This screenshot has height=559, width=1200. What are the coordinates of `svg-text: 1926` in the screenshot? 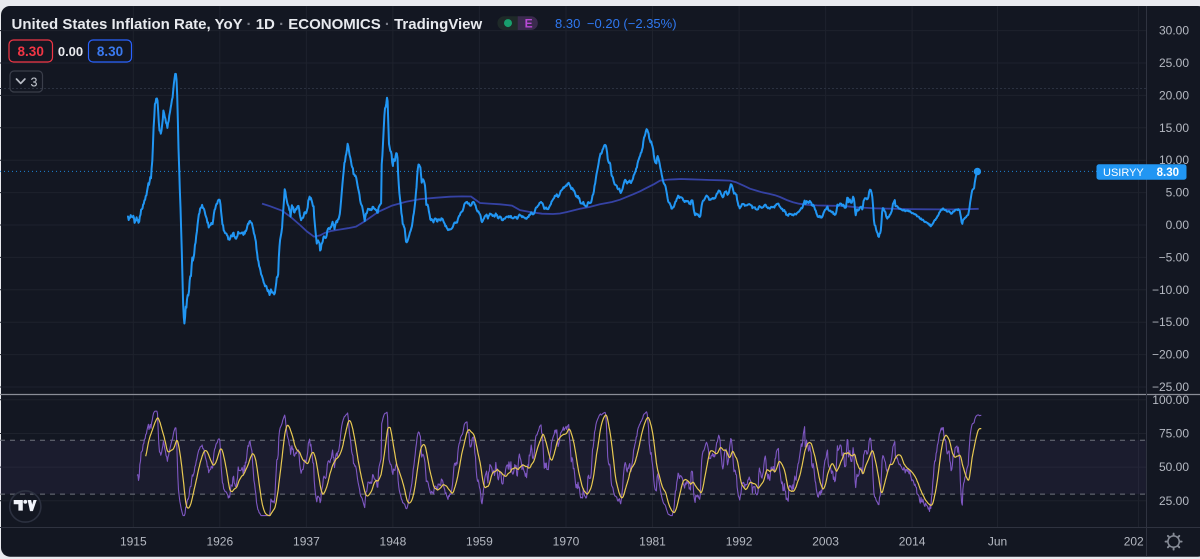 It's located at (219, 542).